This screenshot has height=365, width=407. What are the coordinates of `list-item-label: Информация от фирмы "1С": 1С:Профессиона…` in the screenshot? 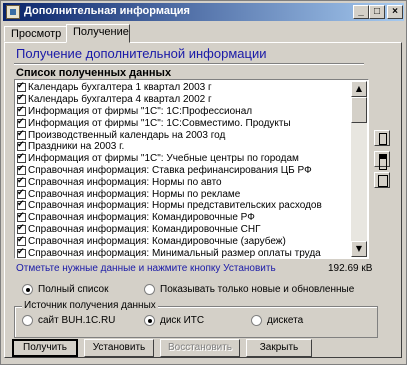 It's located at (140, 111).